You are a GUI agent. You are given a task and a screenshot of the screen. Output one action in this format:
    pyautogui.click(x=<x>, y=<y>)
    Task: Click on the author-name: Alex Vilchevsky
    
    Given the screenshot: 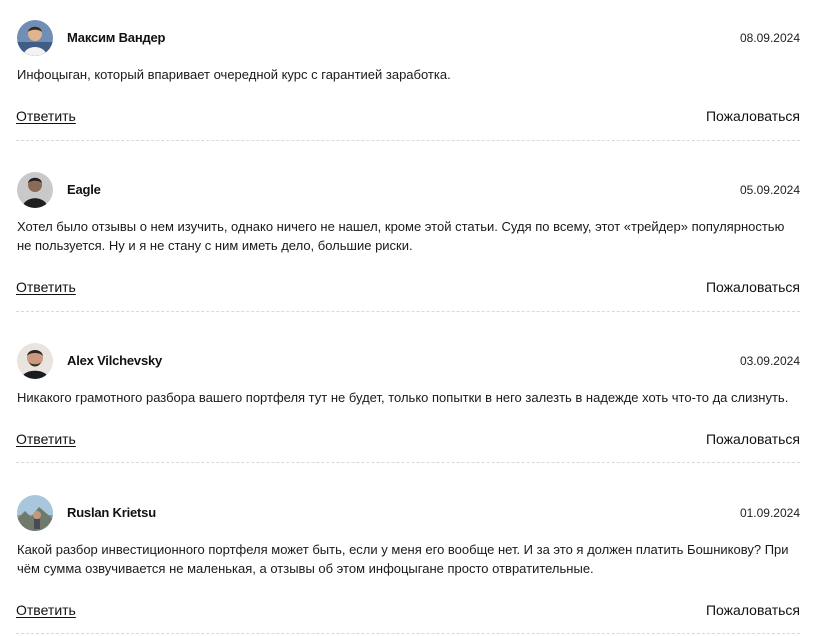 What is the action you would take?
    pyautogui.click(x=114, y=360)
    